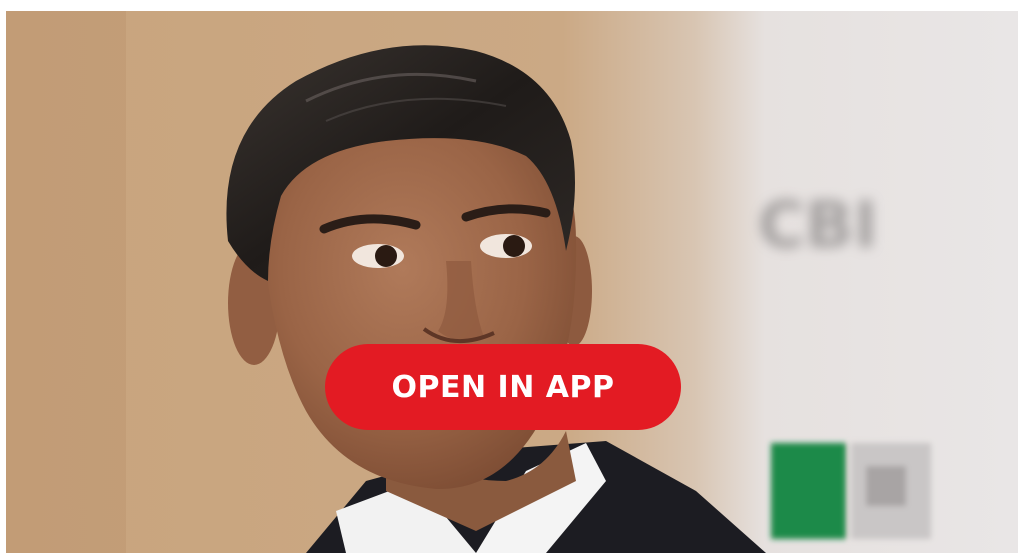 Image resolution: width=1018 pixels, height=553 pixels. What do you see at coordinates (818, 226) in the screenshot?
I see `background-sign-text: CBI` at bounding box center [818, 226].